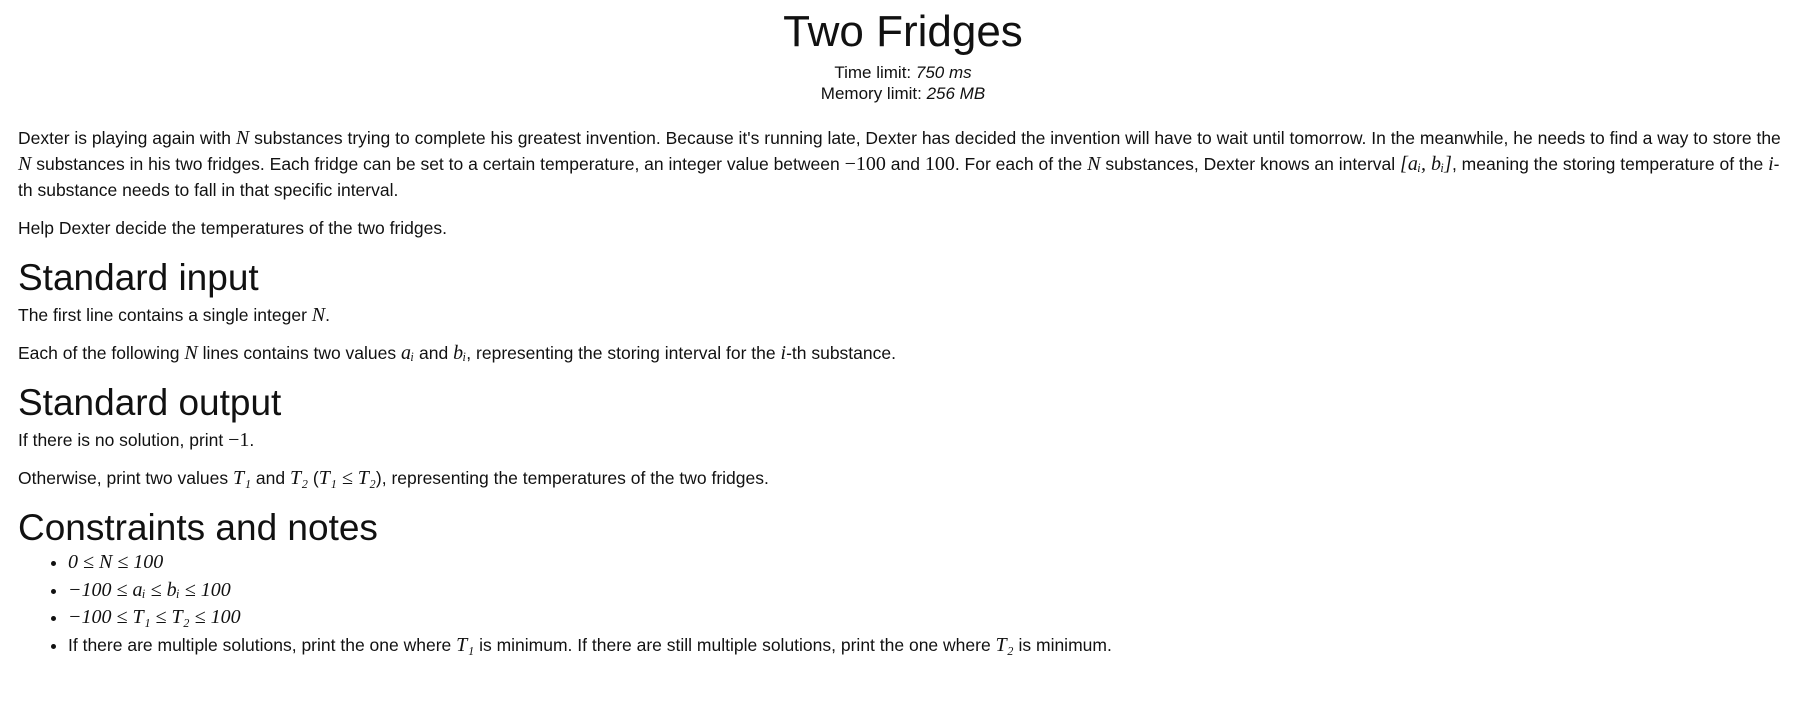 Image resolution: width=1806 pixels, height=714 pixels. I want to click on math-var: bᵢ, so click(460, 353).